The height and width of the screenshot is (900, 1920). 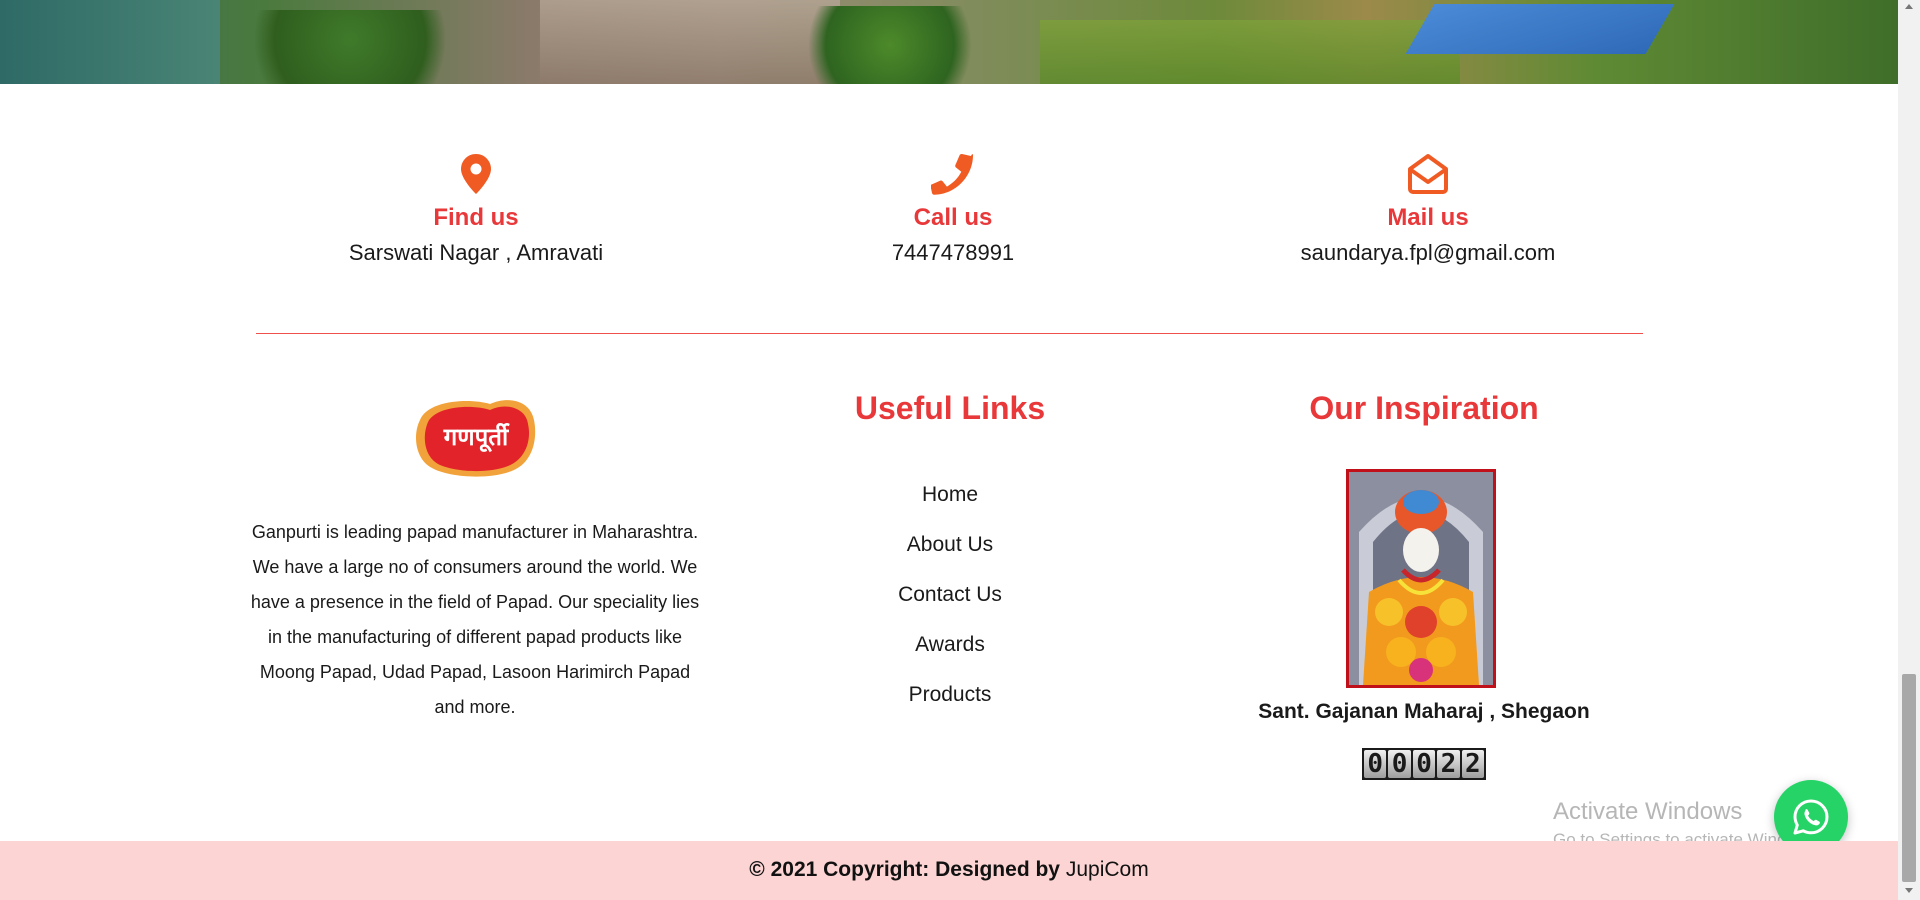 What do you see at coordinates (949, 333) in the screenshot?
I see `section-divider` at bounding box center [949, 333].